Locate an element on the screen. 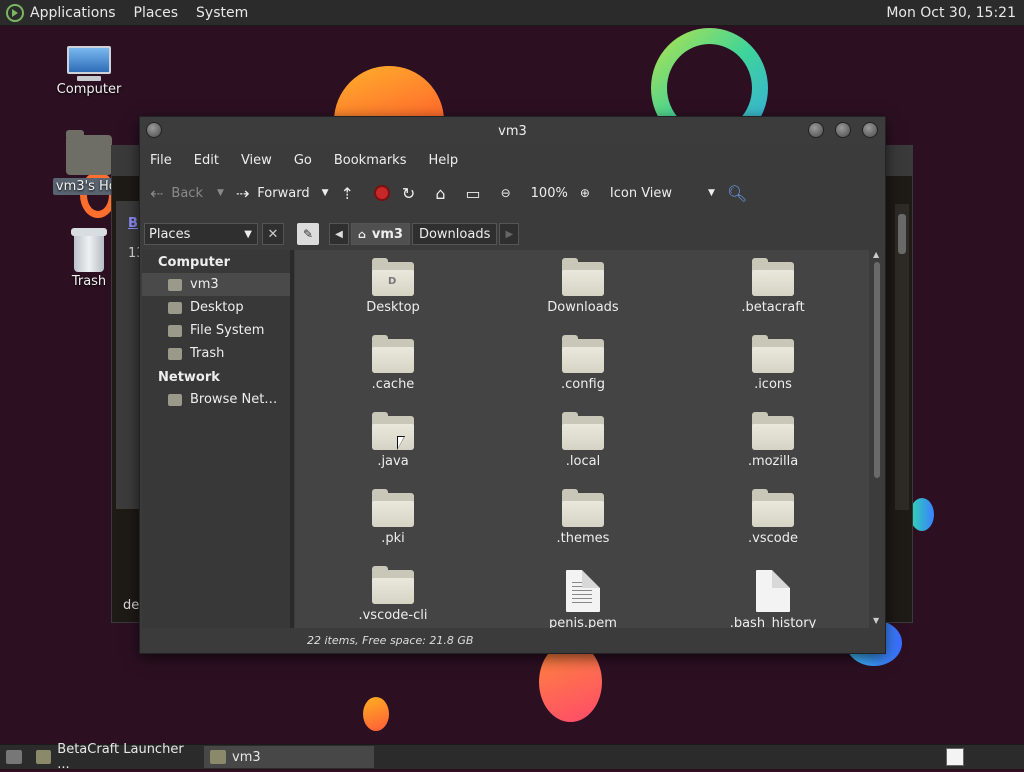 The image size is (1024, 772). sidebar-item-desktop: Desktop is located at coordinates (216, 307).